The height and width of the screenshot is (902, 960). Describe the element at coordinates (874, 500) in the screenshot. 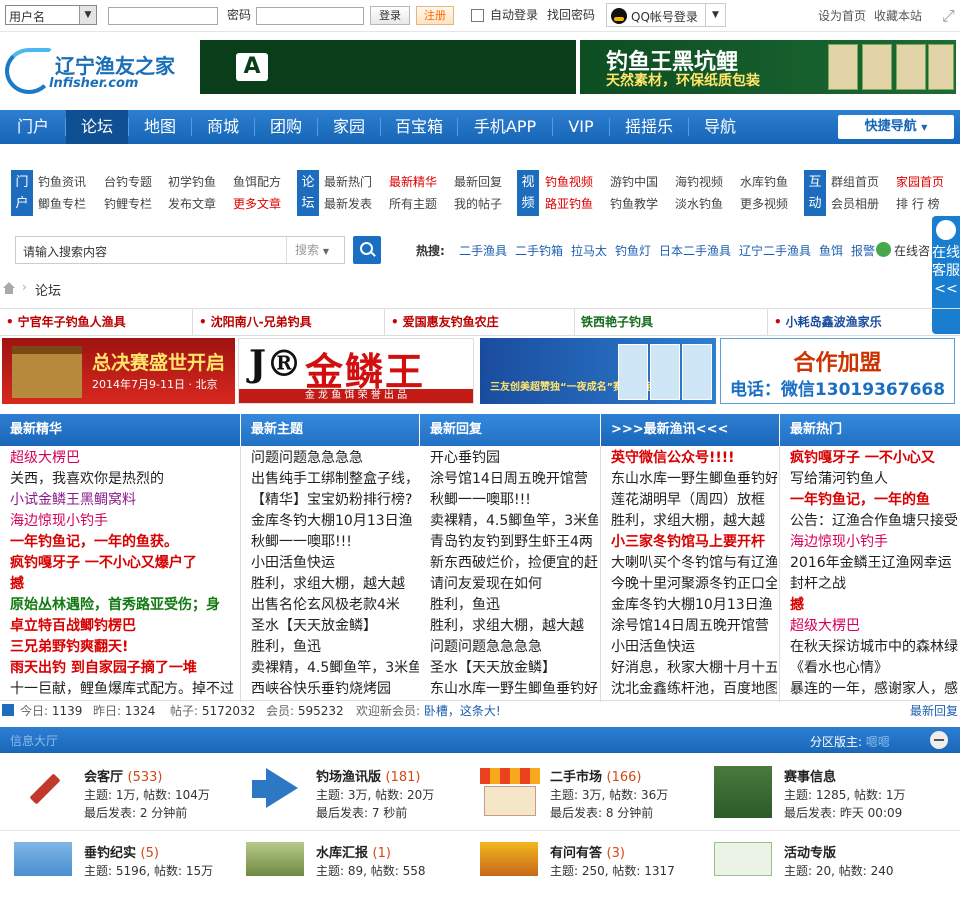

I see `thread-link: 一年钓鱼记，一年的鱼` at that location.